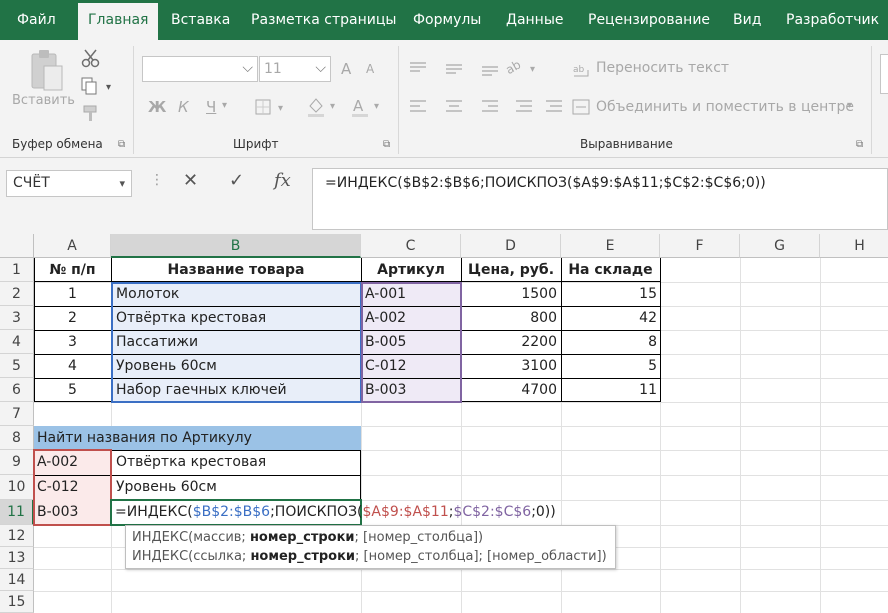 Image resolution: width=888 pixels, height=613 pixels. Describe the element at coordinates (747, 20) in the screenshot. I see `tab-view: Вид` at that location.